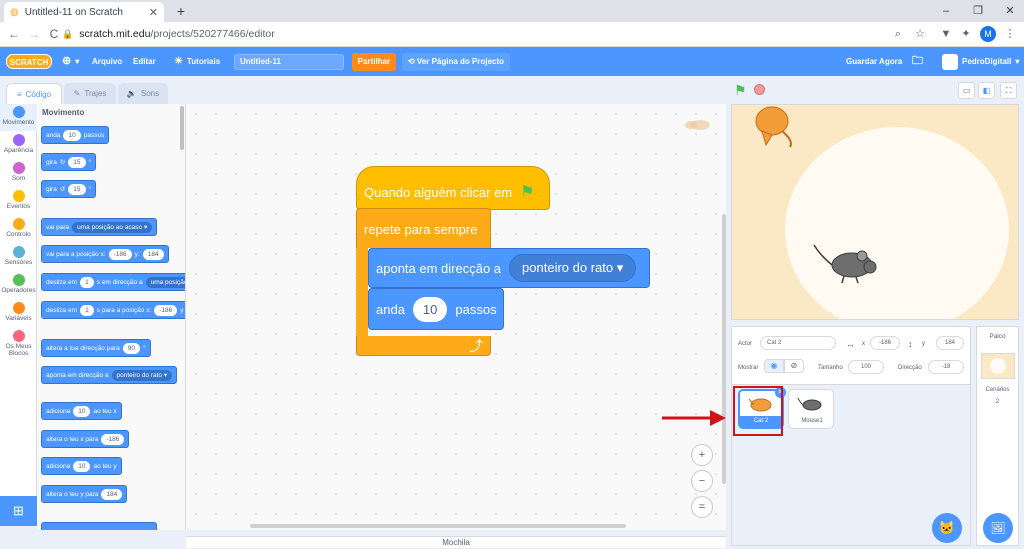 Image resolution: width=1024 pixels, height=549 pixels. I want to click on extension-icon: ▼, so click(946, 34).